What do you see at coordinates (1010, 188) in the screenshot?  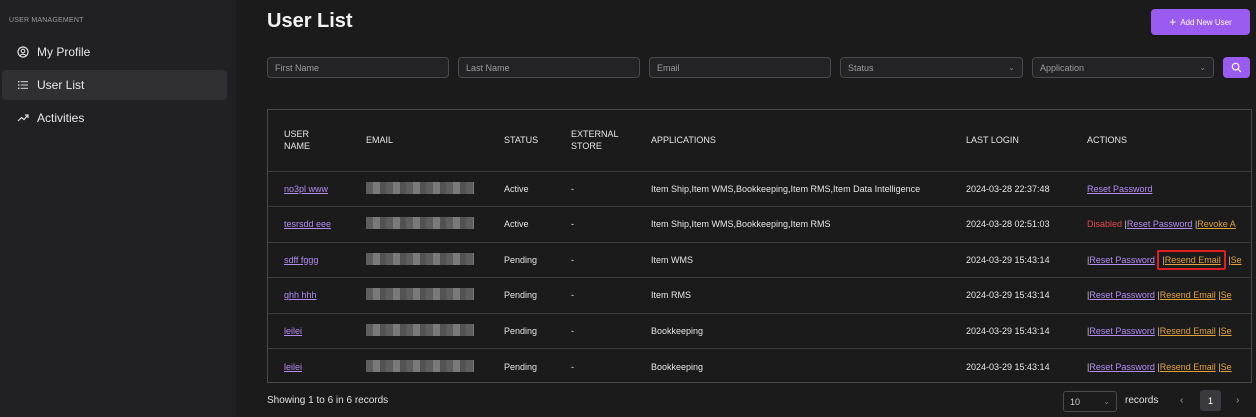 I see `last-login-cell: 2024-03-28 22:37:48` at bounding box center [1010, 188].